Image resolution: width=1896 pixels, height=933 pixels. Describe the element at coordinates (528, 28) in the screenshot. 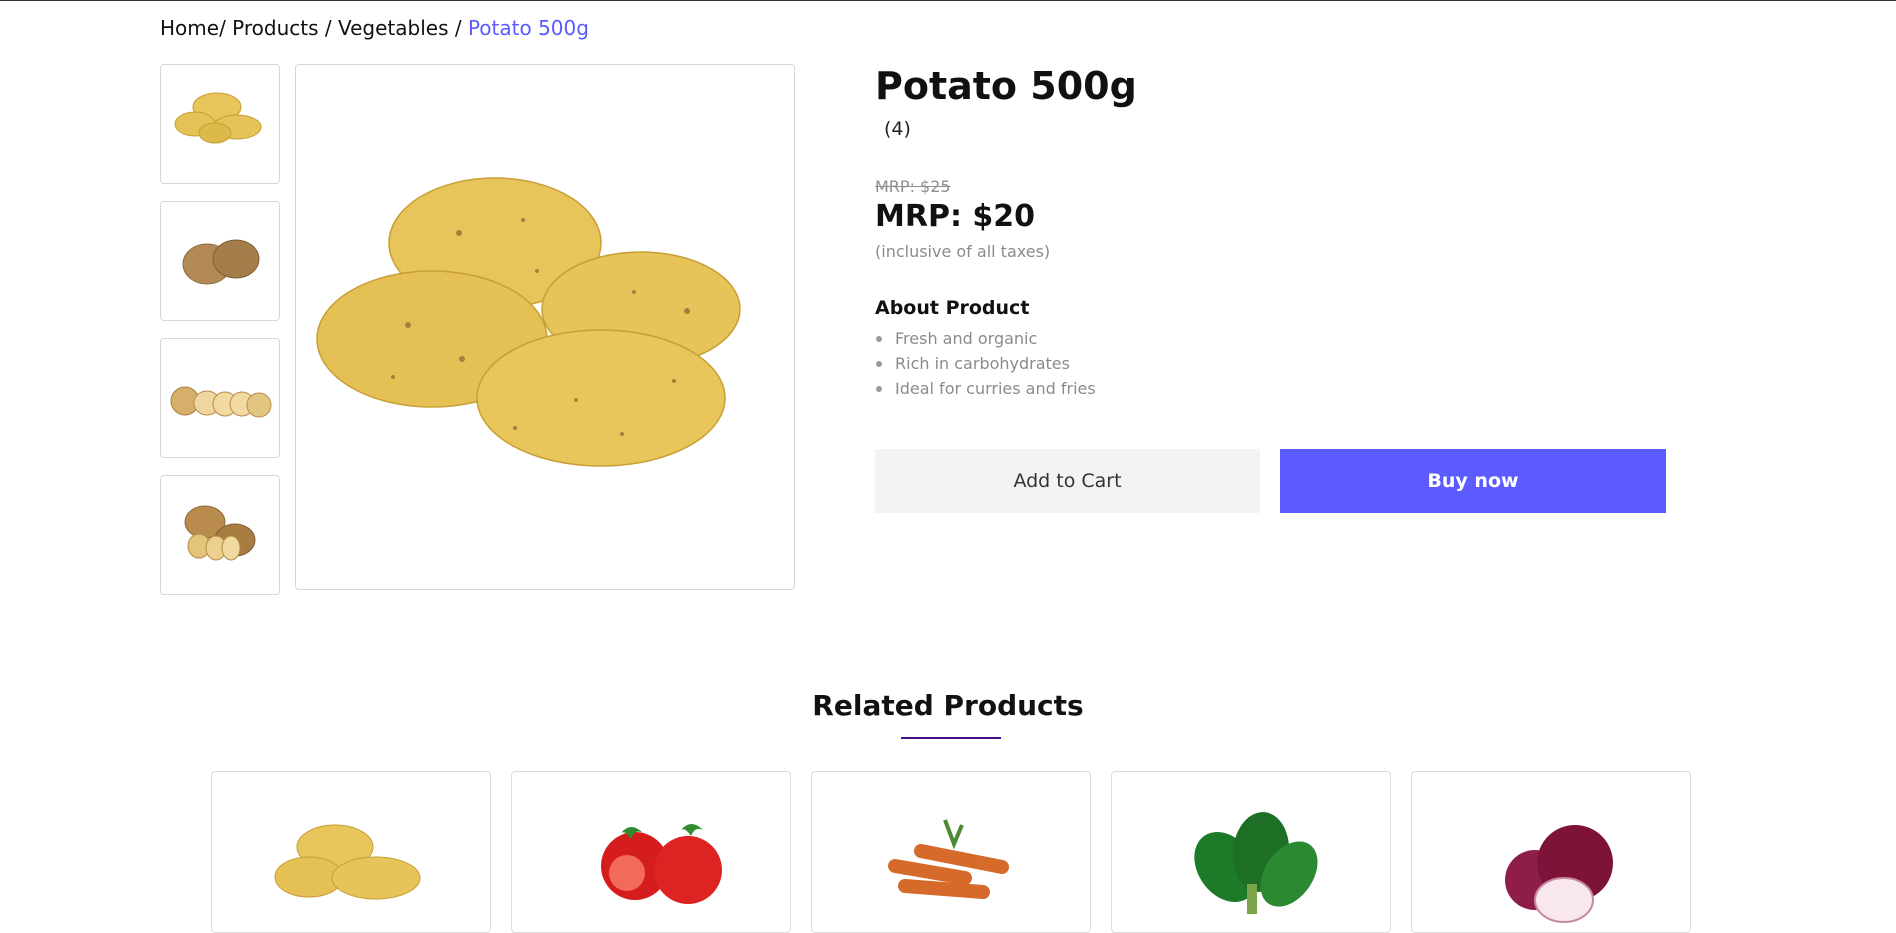

I see `breadcrumb-current: Potato 500g` at that location.